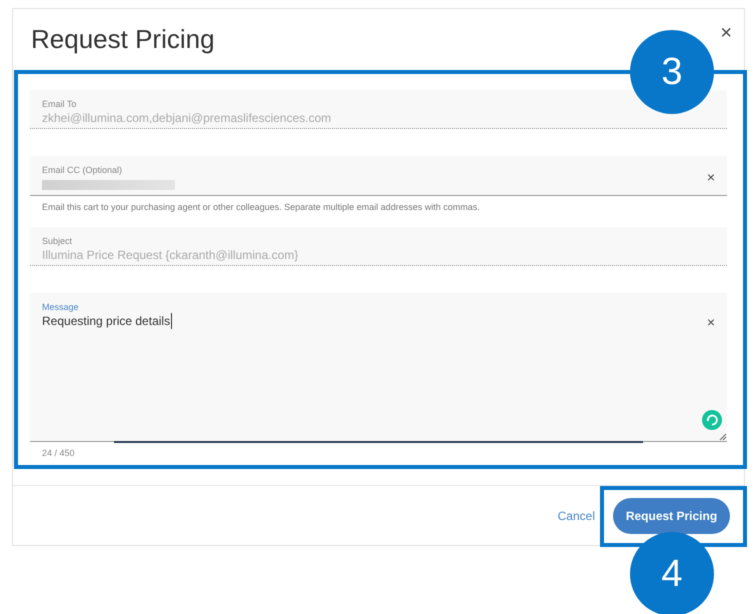  I want to click on field-value: zkhei@illumina.com,debjani@premaslifesciences.com, so click(187, 118).